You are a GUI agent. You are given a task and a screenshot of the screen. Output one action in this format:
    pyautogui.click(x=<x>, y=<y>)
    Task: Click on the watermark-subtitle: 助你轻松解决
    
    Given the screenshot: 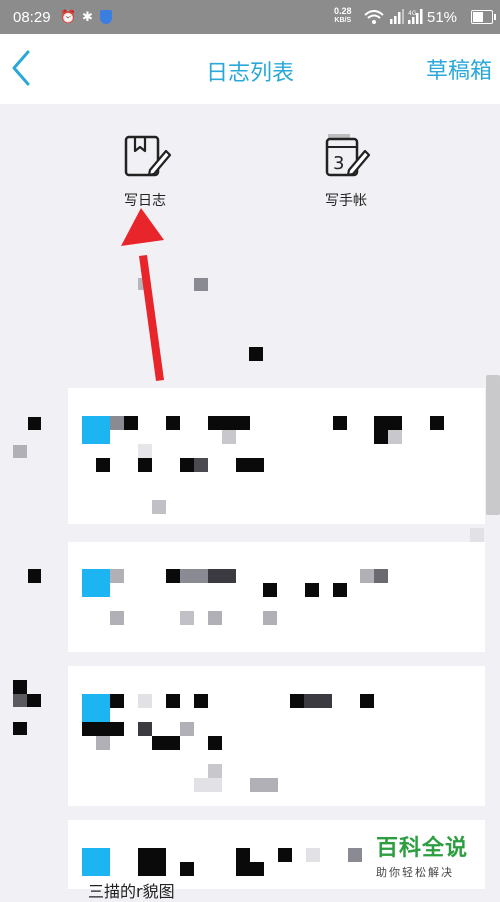 What is the action you would take?
    pyautogui.click(x=415, y=872)
    